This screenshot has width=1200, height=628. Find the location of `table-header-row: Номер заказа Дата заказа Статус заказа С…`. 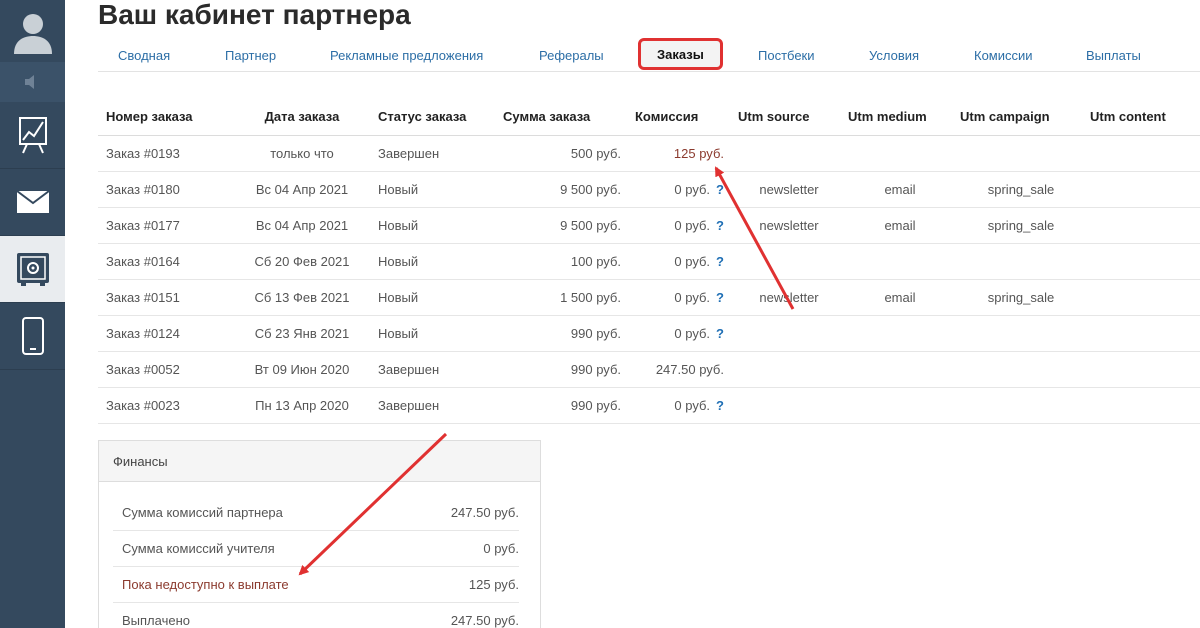

table-header-row: Номер заказа Дата заказа Статус заказа С… is located at coordinates (649, 117).